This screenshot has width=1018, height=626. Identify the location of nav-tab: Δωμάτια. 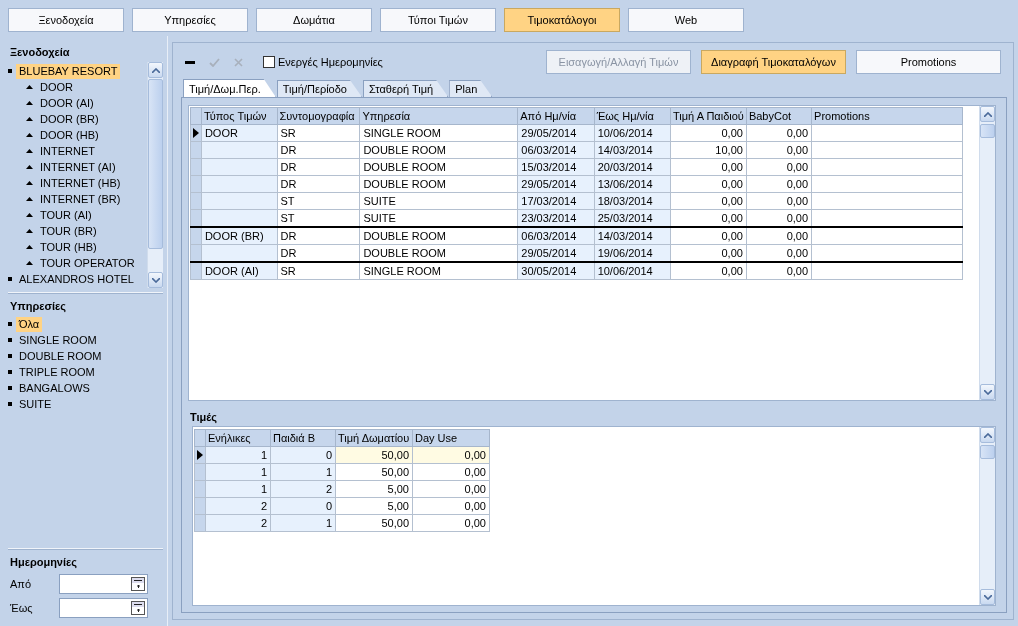
(314, 20).